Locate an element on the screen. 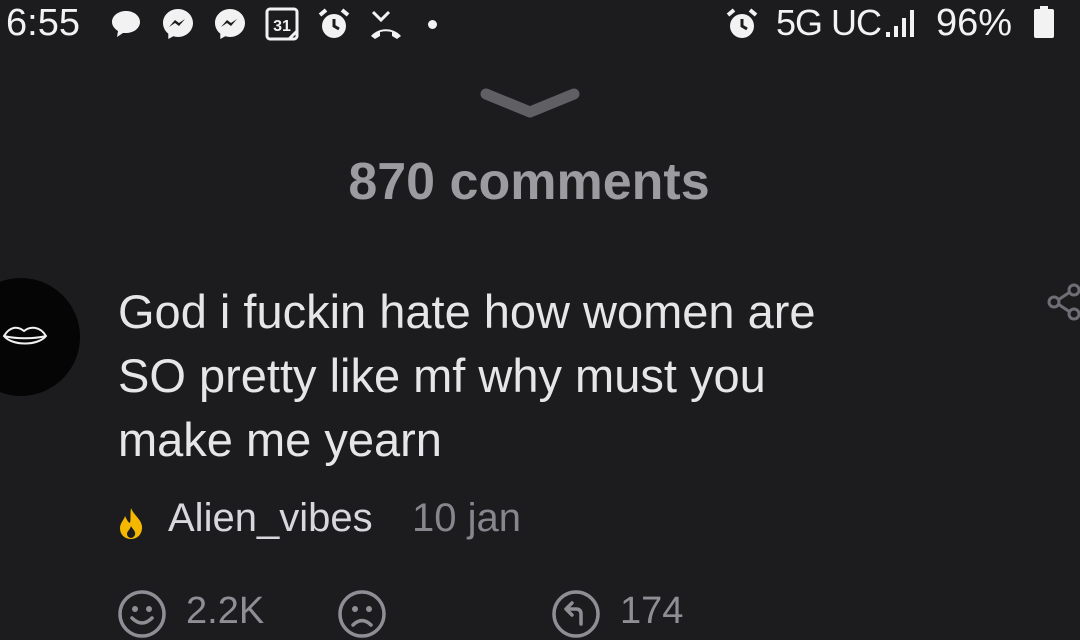  comment-author: Alien_vibes is located at coordinates (270, 518).